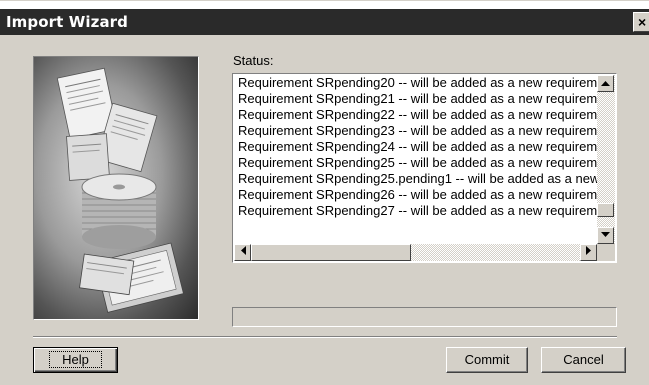 This screenshot has width=649, height=385. What do you see at coordinates (606, 159) in the screenshot?
I see `vertical-scrollbar` at bounding box center [606, 159].